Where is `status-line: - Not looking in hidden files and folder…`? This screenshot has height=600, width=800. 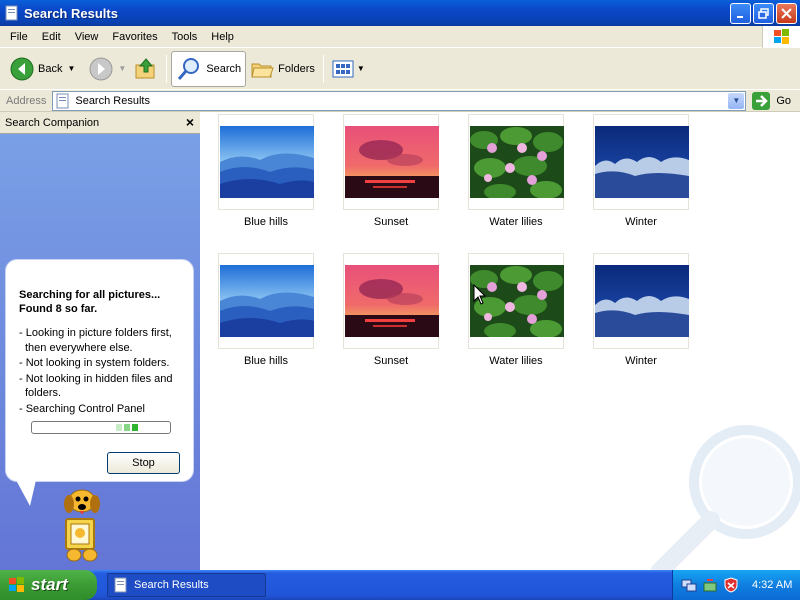
status-line: - Not looking in hidden files and folder… is located at coordinates (96, 386).